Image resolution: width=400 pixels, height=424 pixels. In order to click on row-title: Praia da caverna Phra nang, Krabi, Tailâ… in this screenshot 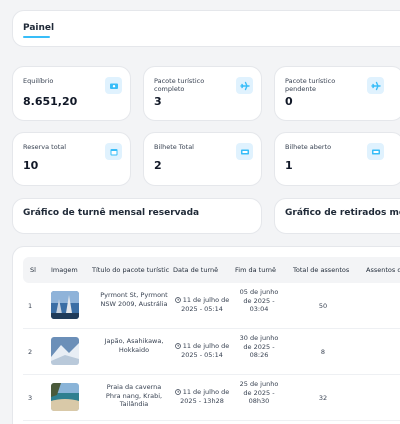, I will do `click(134, 395)`.